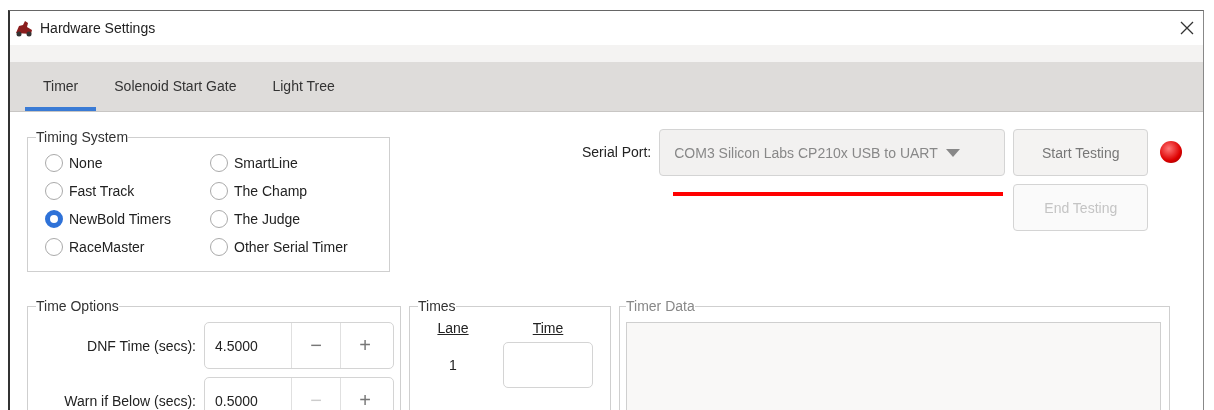 The height and width of the screenshot is (410, 1214). Describe the element at coordinates (141, 345) in the screenshot. I see `field-label: DNF Time (secs):` at that location.